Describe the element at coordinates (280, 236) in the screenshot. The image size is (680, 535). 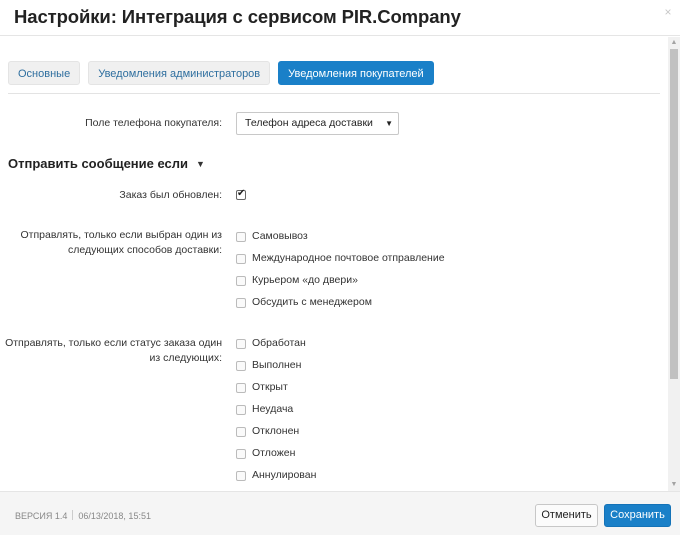
I see `delivery-option-label: Самовывоз` at that location.